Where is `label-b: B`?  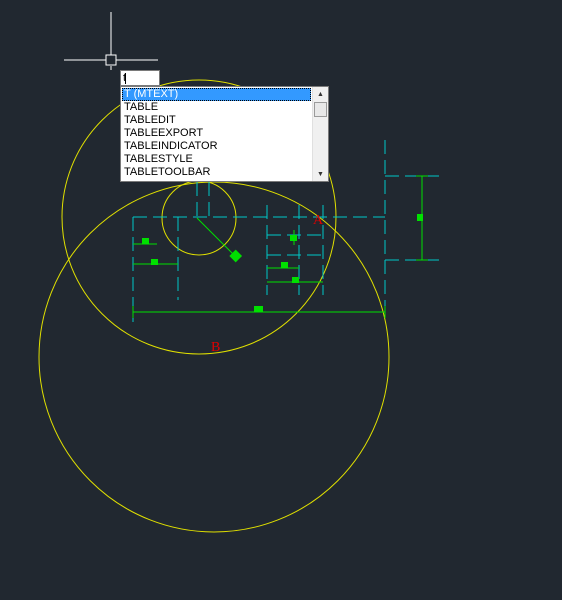 label-b: B is located at coordinates (215, 347).